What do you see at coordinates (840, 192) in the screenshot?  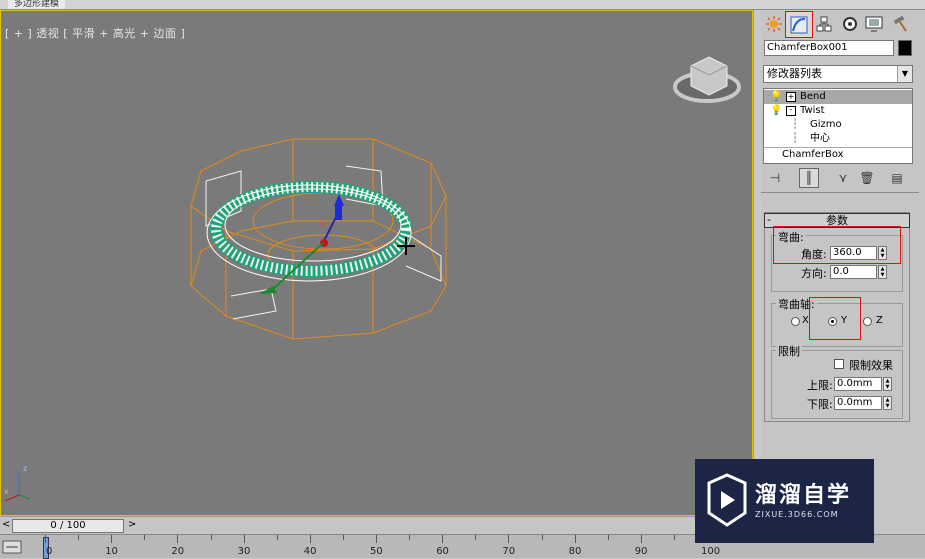 I see `divider` at bounding box center [840, 192].